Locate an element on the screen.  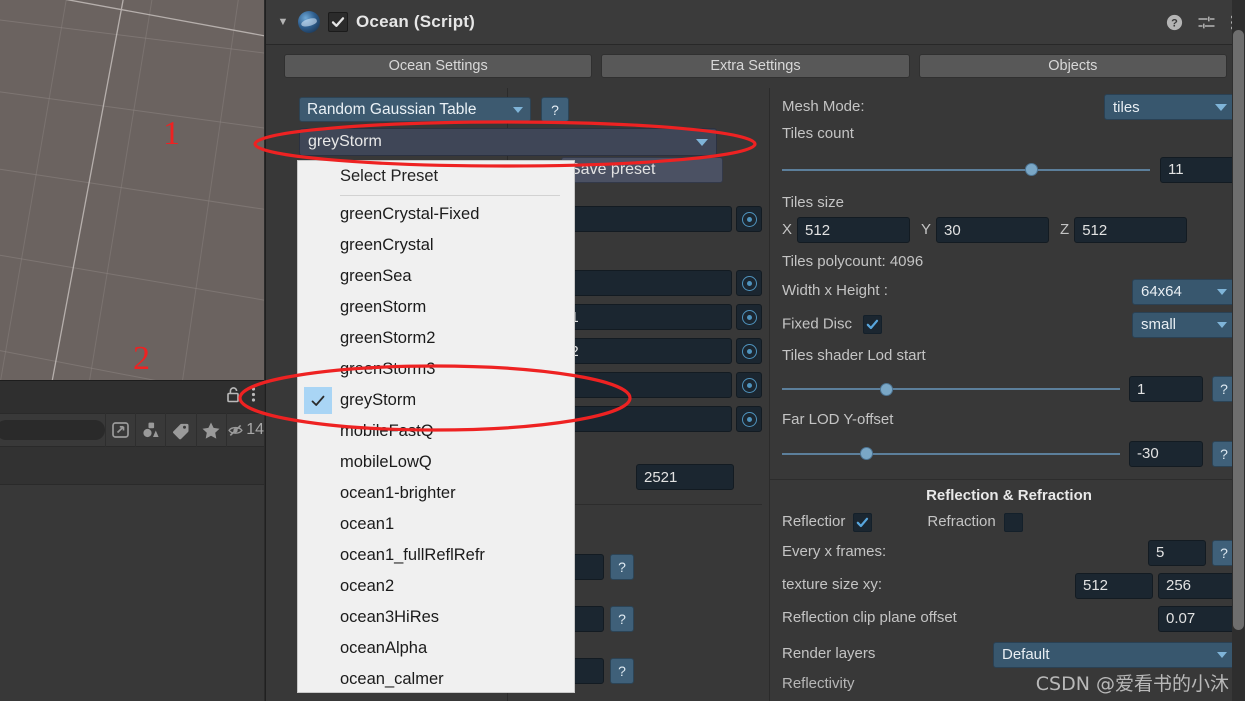
fixed-disc-label: Fixed Disc is located at coordinates (817, 324).